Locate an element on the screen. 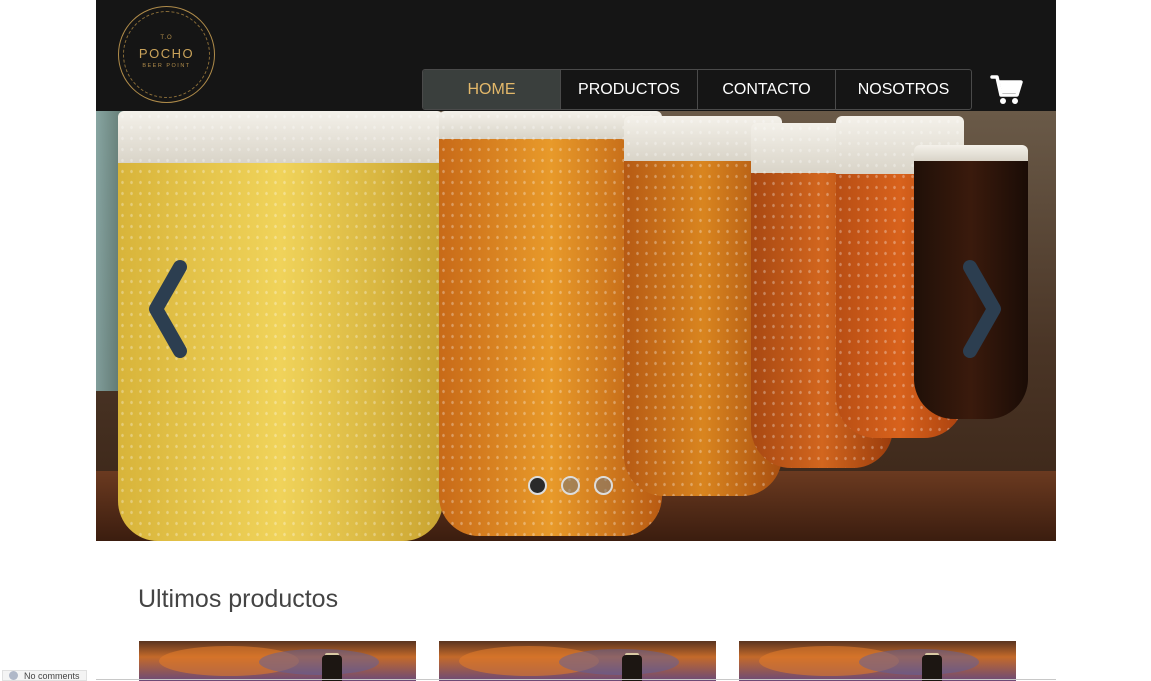 This screenshot has width=1151, height=681. comments-widget: No comments is located at coordinates (44, 675).